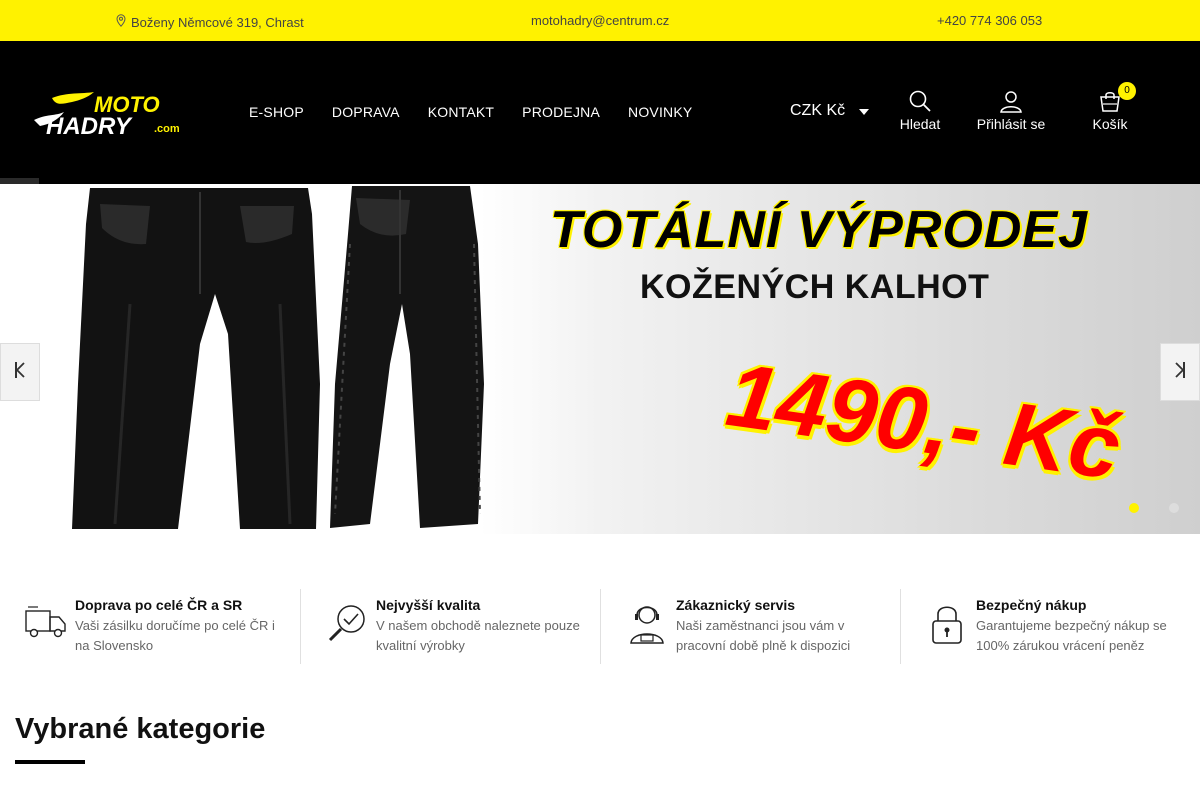  What do you see at coordinates (989, 21) in the screenshot?
I see `phone-link: +420 774 306 053` at bounding box center [989, 21].